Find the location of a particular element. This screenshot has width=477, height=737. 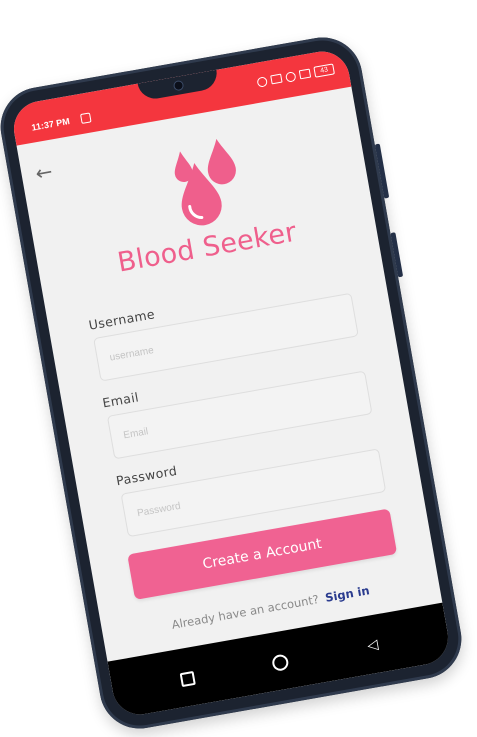

vibrate-icon is located at coordinates (276, 79).